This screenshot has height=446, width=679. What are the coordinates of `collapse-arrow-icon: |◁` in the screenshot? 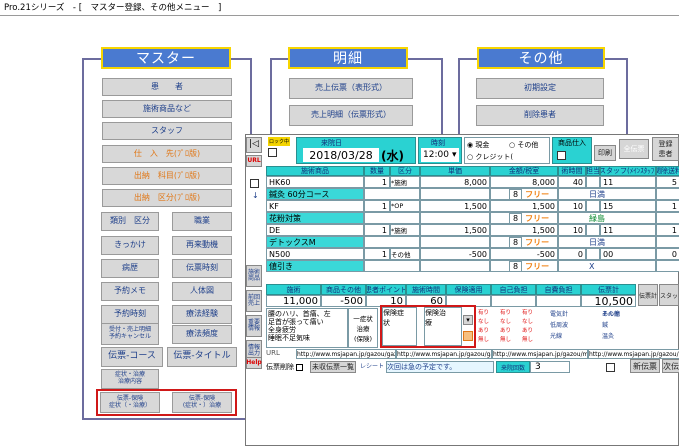 It's located at (254, 145).